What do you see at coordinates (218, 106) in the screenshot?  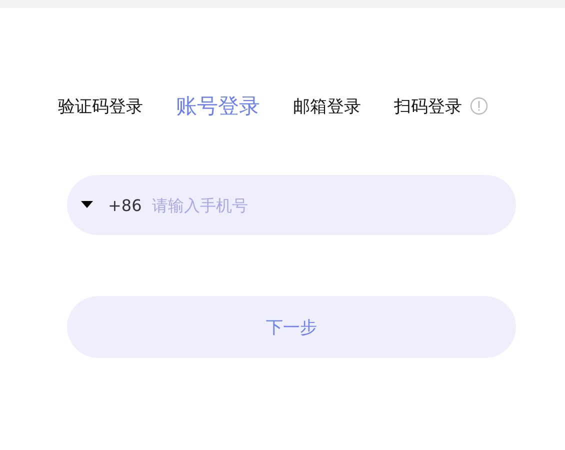 I see `login-tab: 账号登录` at bounding box center [218, 106].